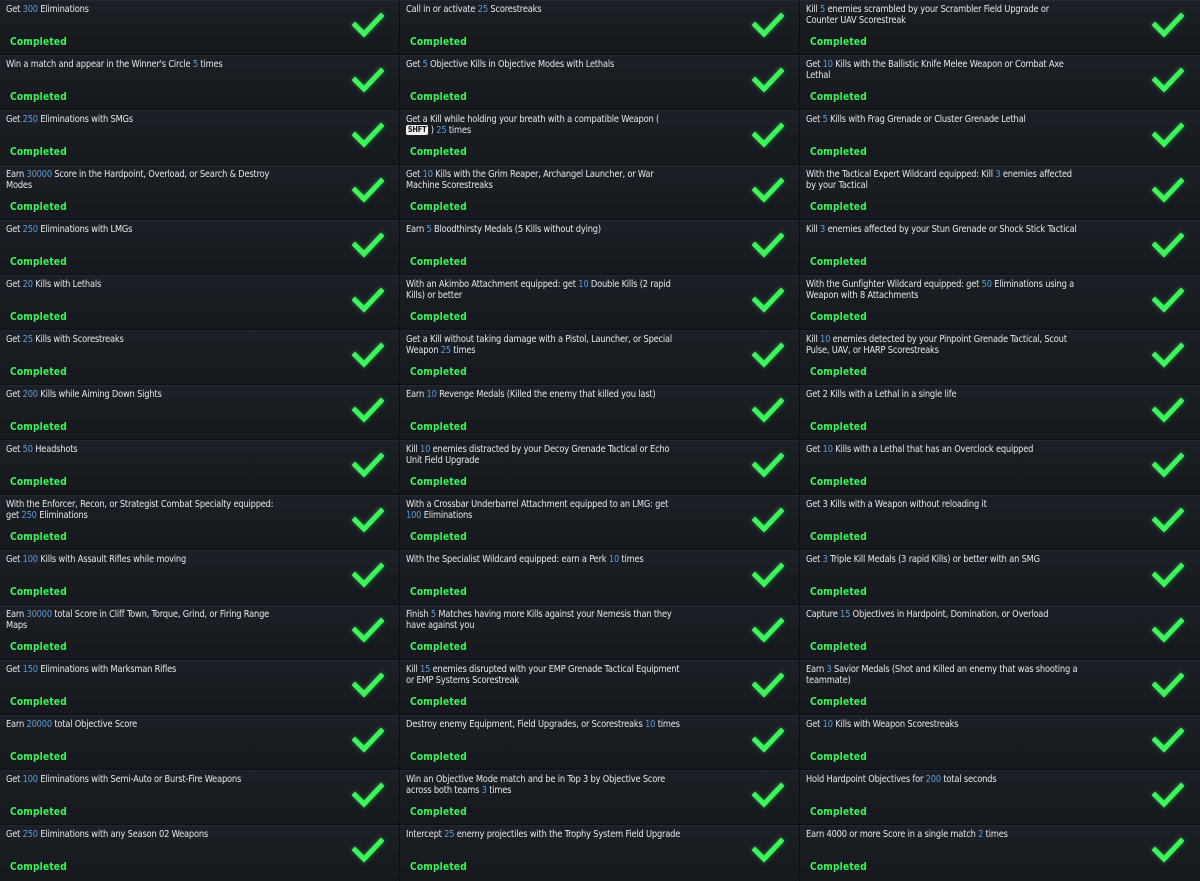 The width and height of the screenshot is (1200, 881). Describe the element at coordinates (85, 229) in the screenshot. I see `challenge-text: Eliminations with LMGs` at that location.